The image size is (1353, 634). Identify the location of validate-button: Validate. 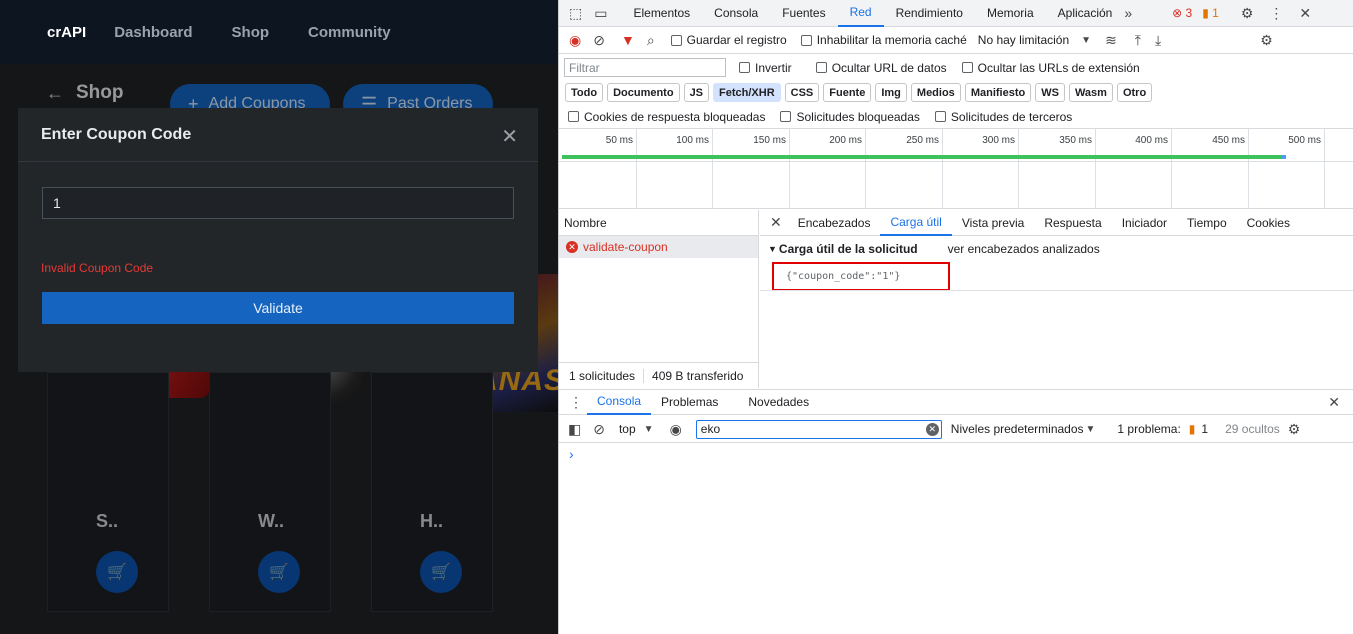
(278, 308).